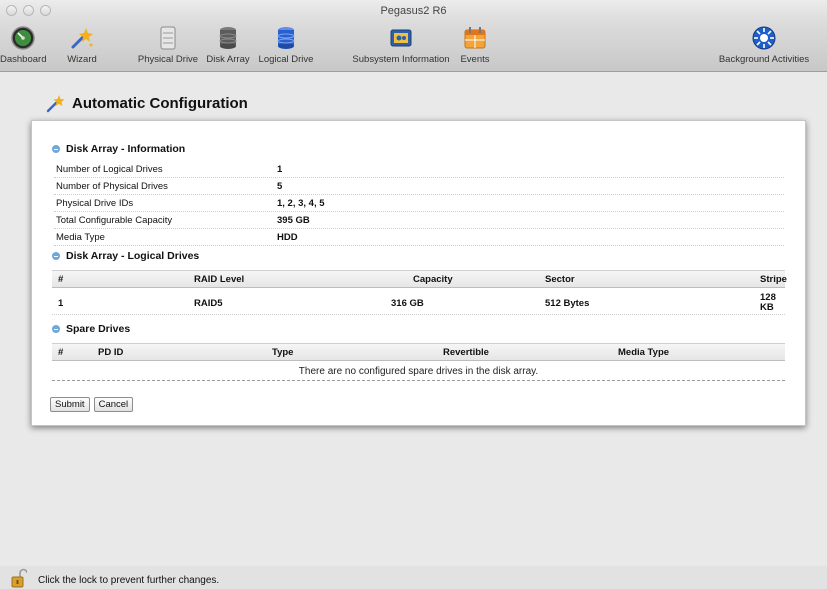  Describe the element at coordinates (109, 169) in the screenshot. I see `info-key: Number of Logical Drives` at that location.